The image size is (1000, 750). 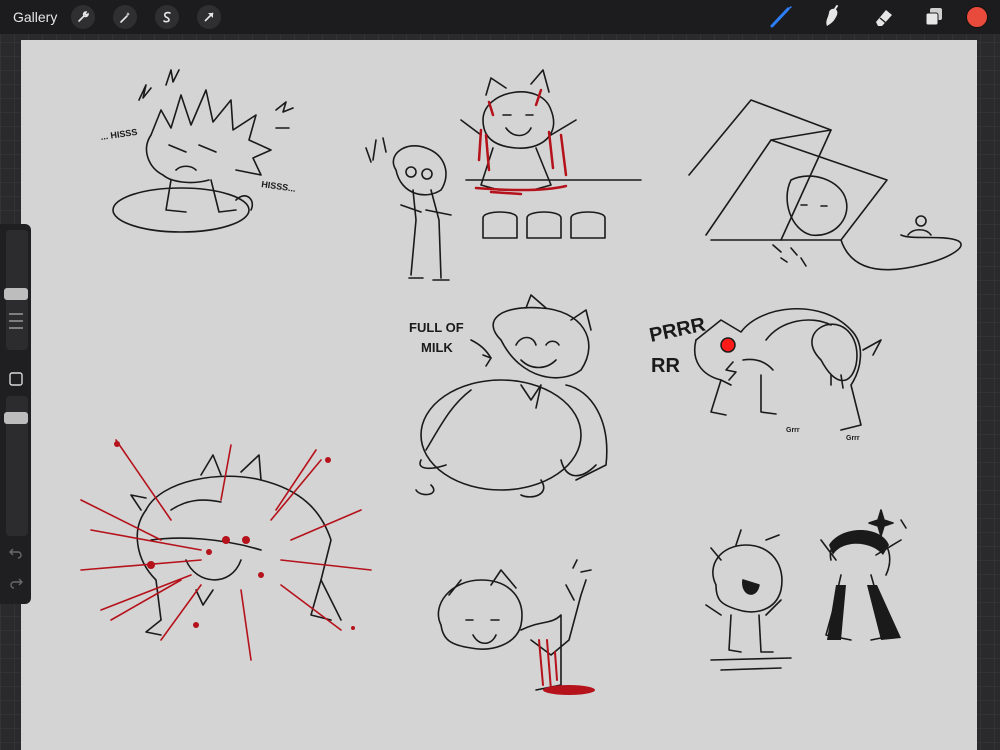 I want to click on full-of-milk-text-1: FULL OF, so click(x=436, y=327).